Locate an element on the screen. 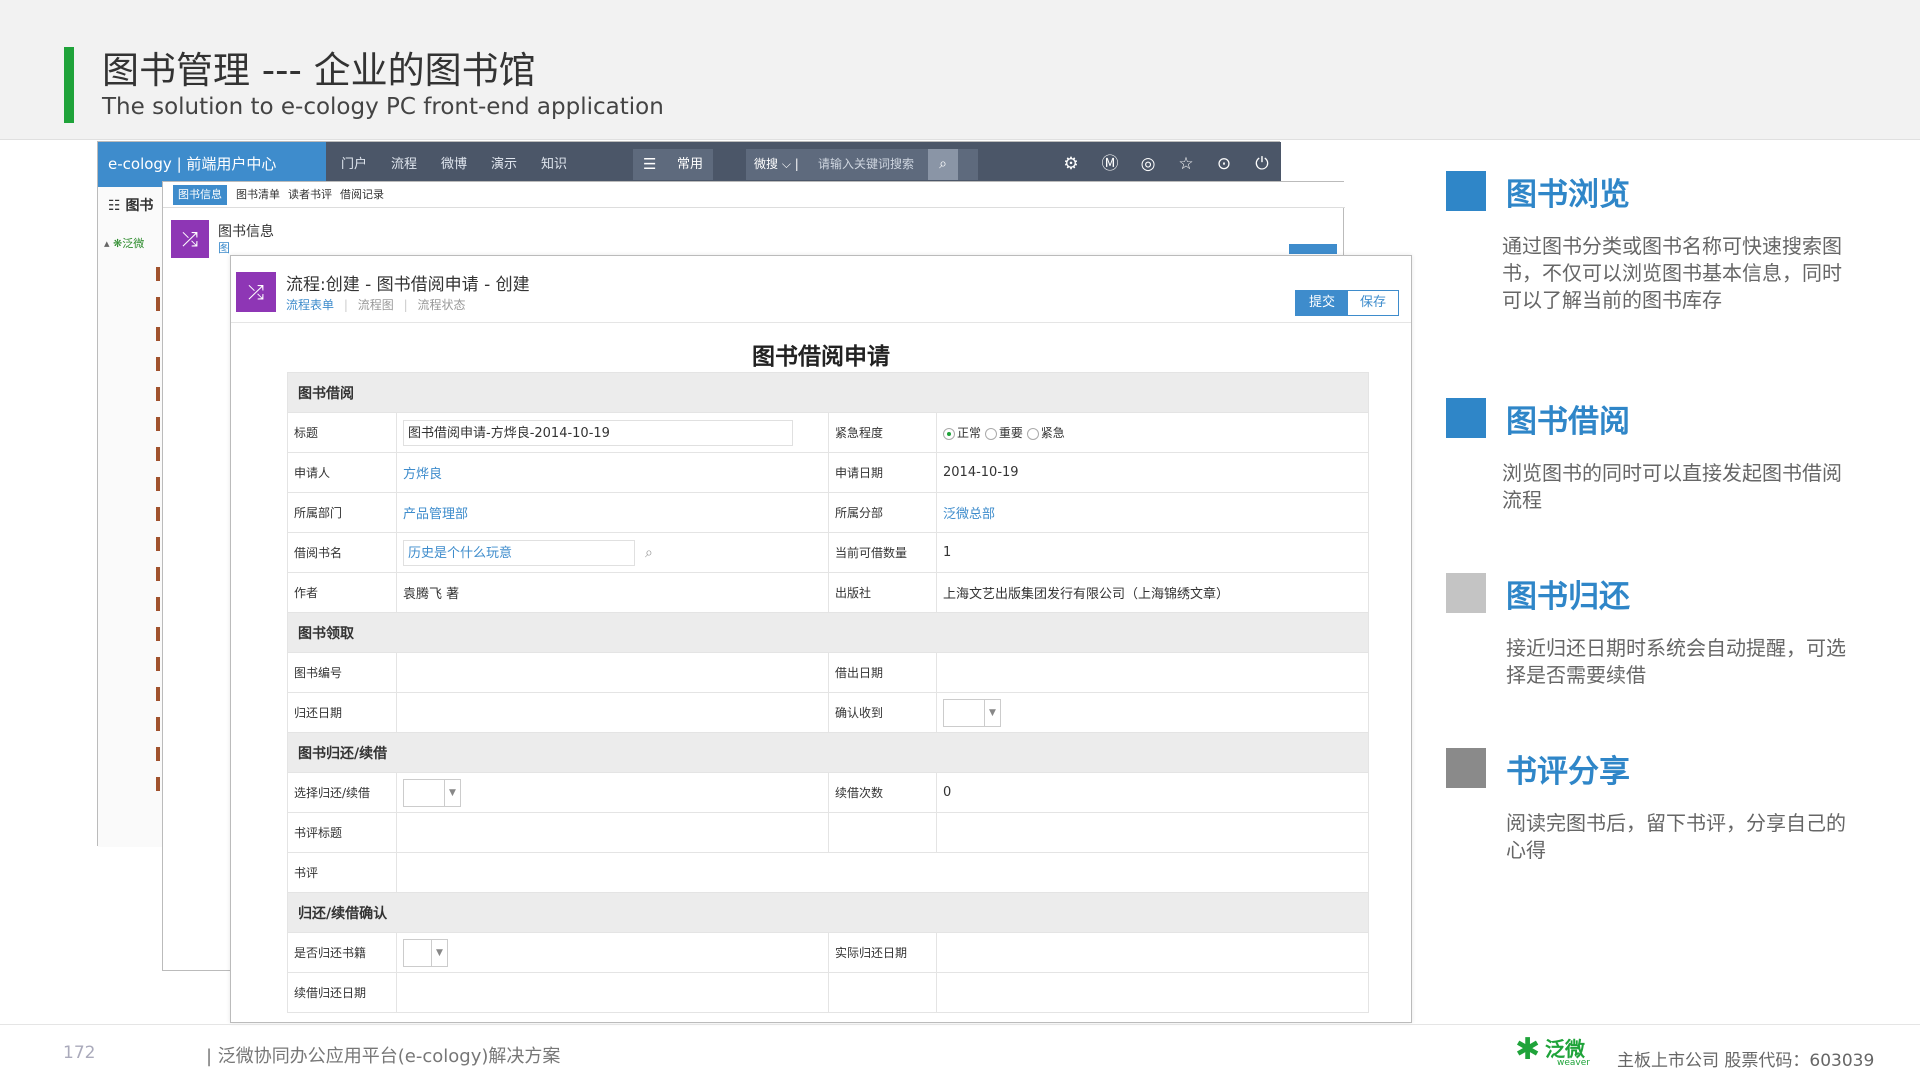 The height and width of the screenshot is (1080, 1920). feature-title: 图书借阅 is located at coordinates (1568, 422).